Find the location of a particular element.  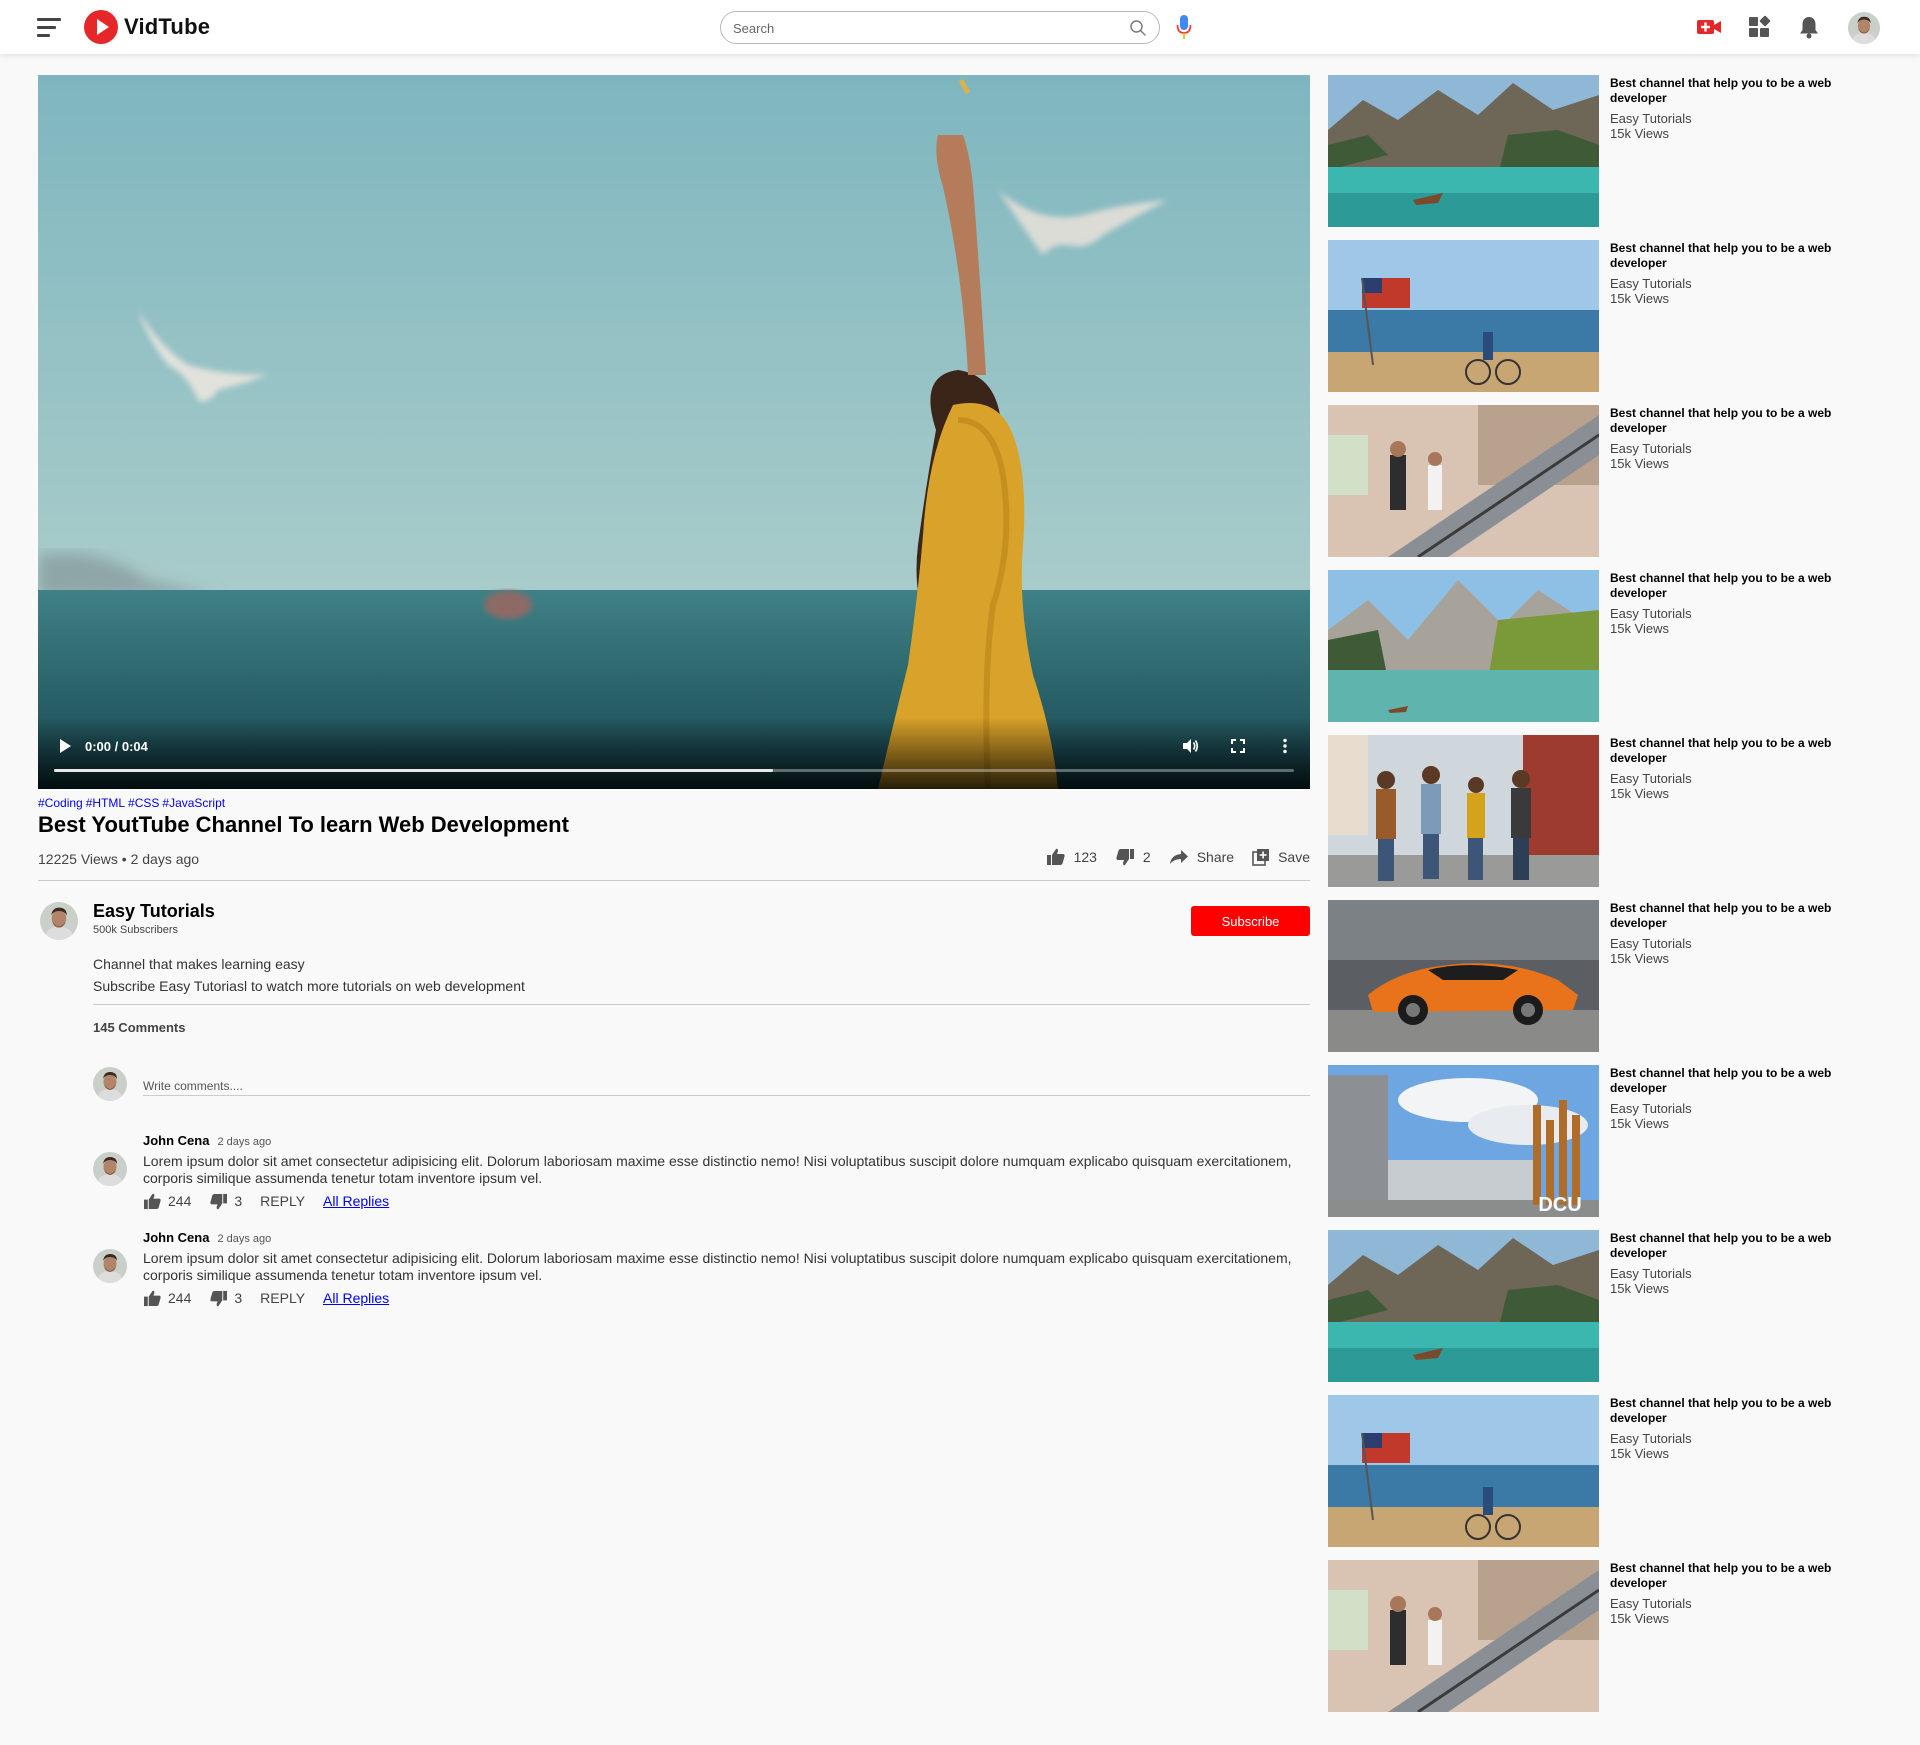

share-button: Share is located at coordinates (1201, 857).